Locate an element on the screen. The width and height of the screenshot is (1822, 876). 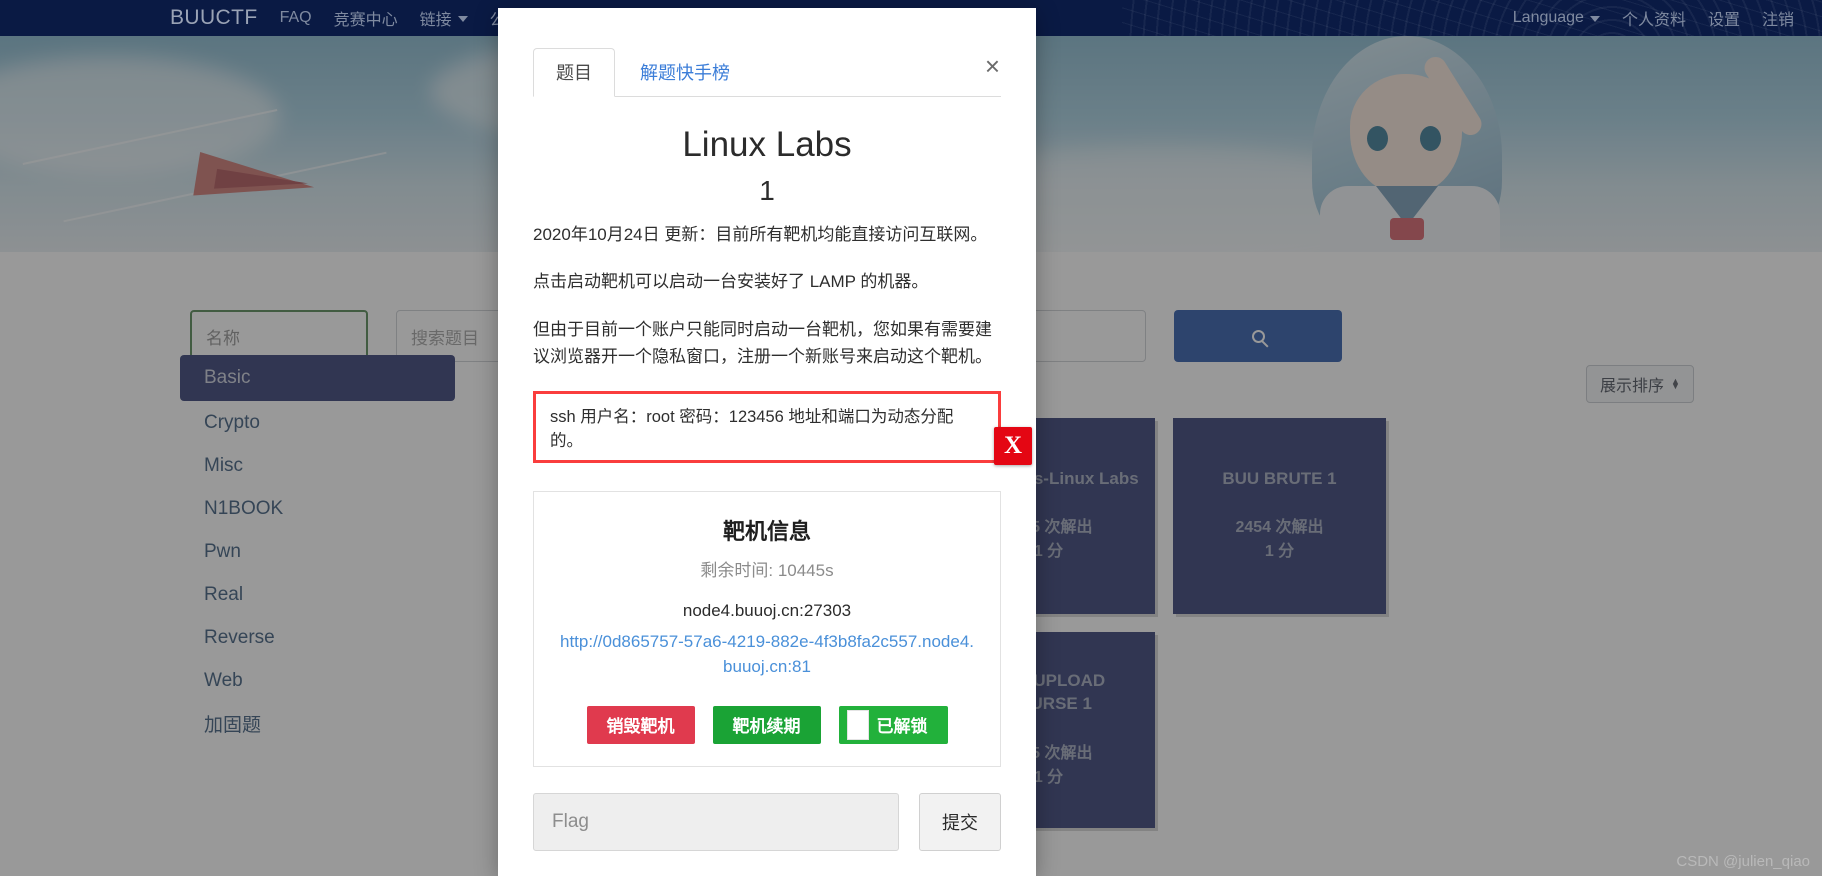
button-label: 提交 is located at coordinates (960, 822).